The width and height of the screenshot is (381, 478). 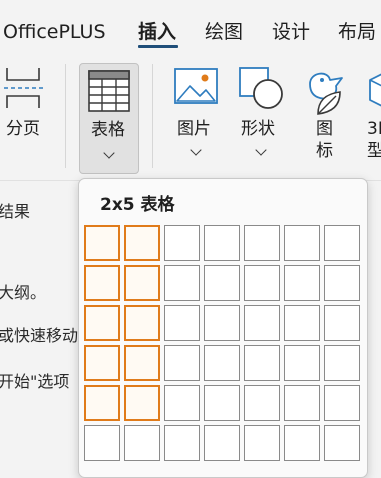 I want to click on page-break-button: 分页, so click(x=25, y=115).